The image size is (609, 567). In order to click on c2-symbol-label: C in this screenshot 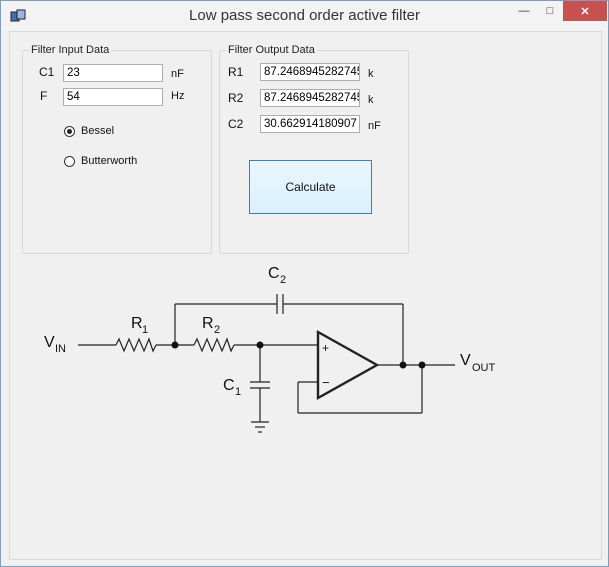, I will do `click(274, 273)`.